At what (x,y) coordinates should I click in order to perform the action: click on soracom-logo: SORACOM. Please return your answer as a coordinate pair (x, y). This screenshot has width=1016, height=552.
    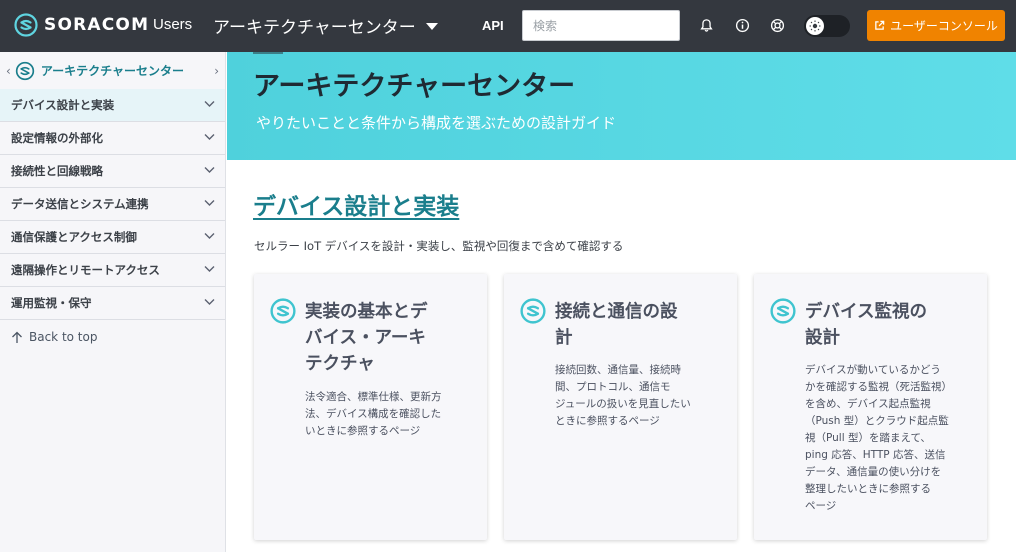
    Looking at the image, I should click on (81, 25).